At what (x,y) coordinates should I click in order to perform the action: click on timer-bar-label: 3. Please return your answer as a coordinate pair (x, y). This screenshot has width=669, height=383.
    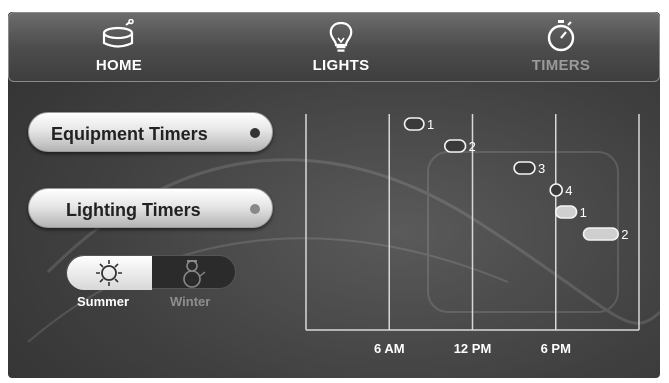
    Looking at the image, I should click on (541, 168).